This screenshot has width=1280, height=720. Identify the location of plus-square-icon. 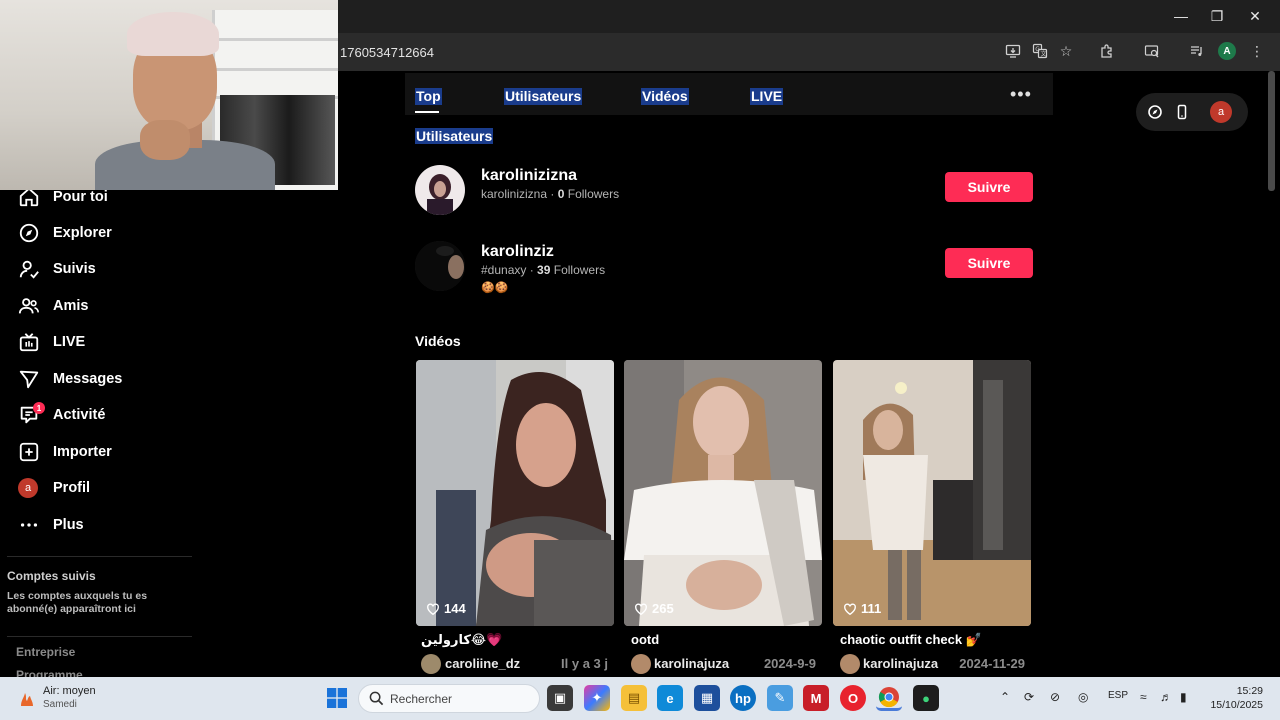
(29, 452).